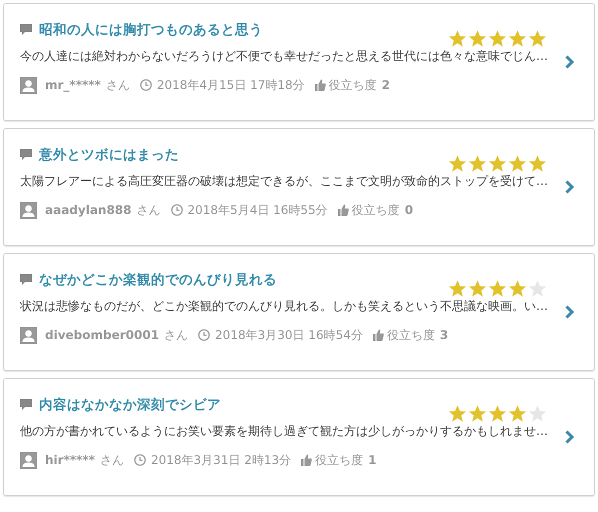 The image size is (598, 512). Describe the element at coordinates (230, 85) in the screenshot. I see `review-date: 2018年4月15日 17時18分` at that location.